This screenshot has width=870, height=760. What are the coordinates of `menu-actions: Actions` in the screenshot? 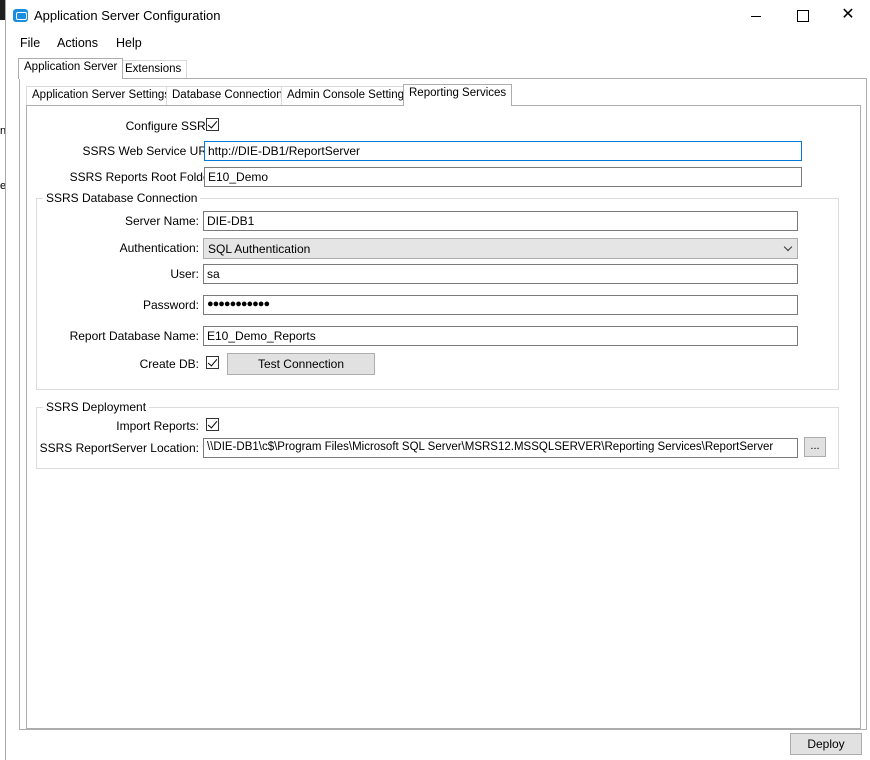 It's located at (77, 43).